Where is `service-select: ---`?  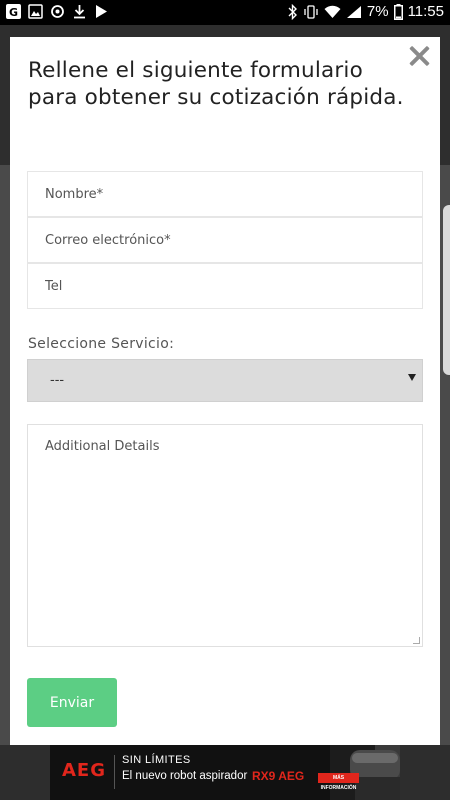 service-select: --- is located at coordinates (225, 380).